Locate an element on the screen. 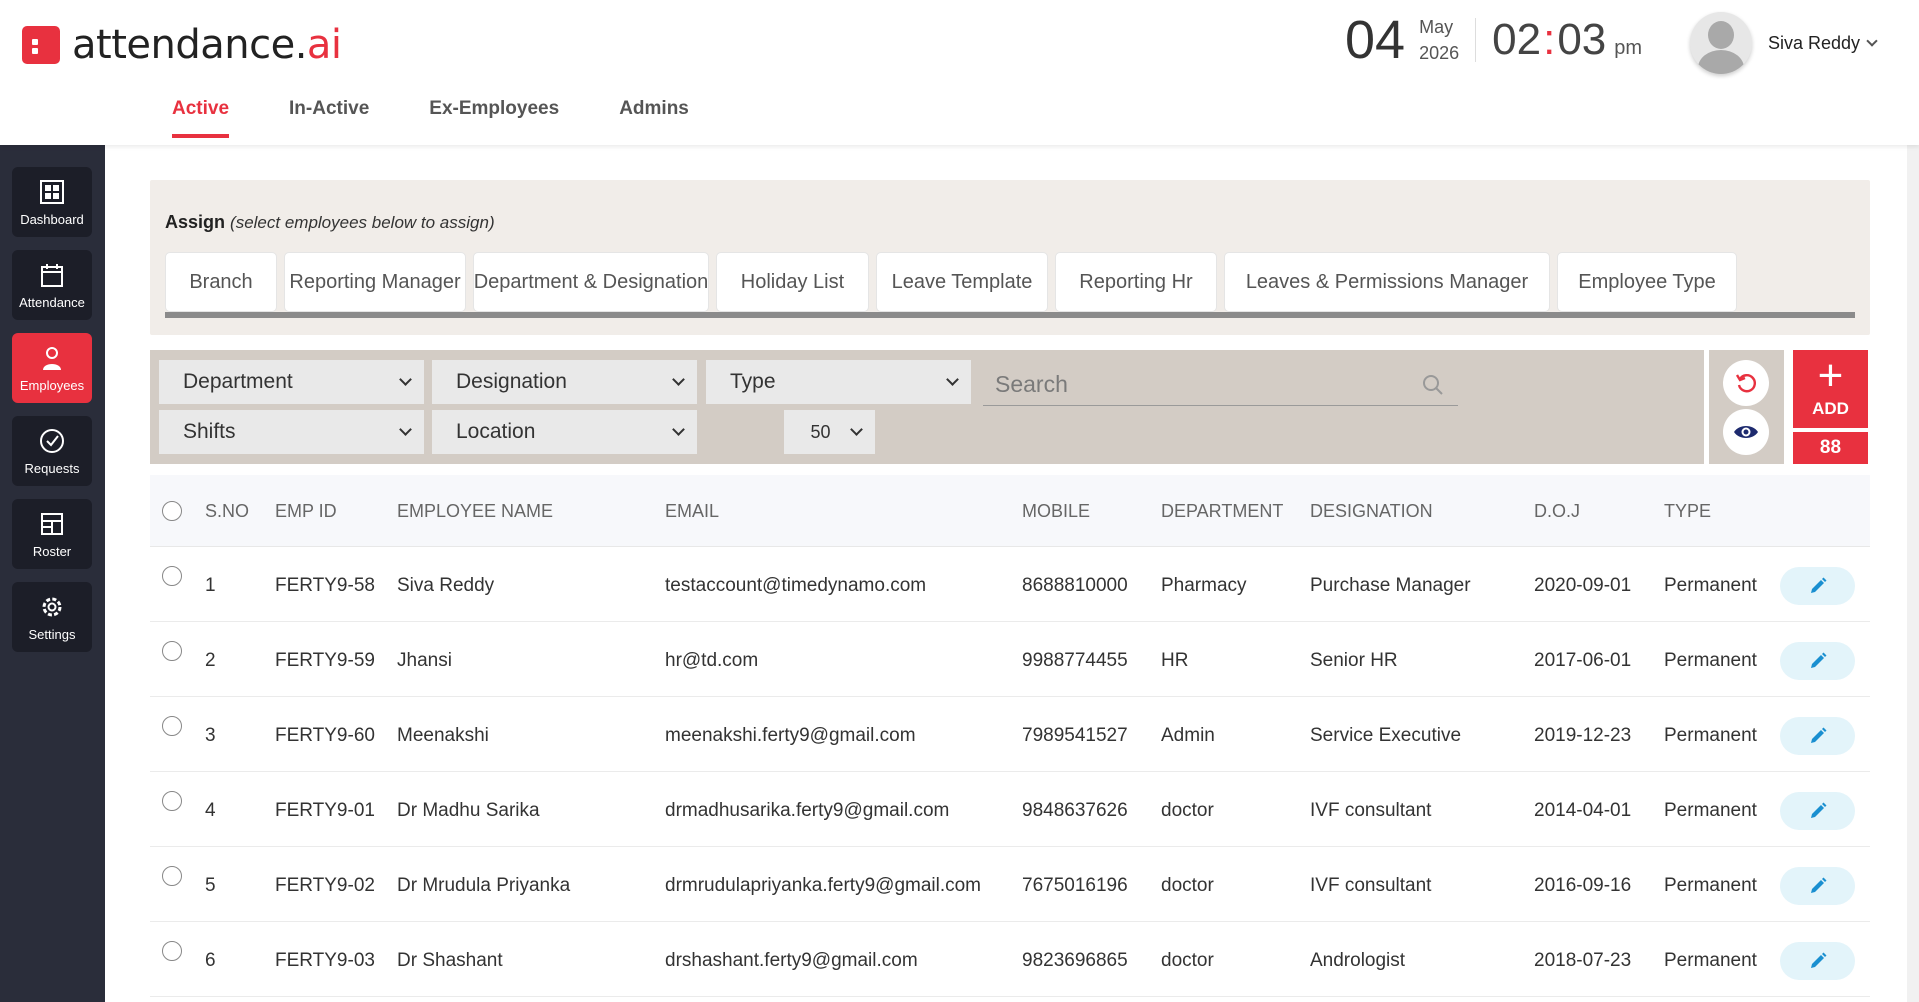 The width and height of the screenshot is (1919, 1002). assign-leaves-permissions-manager-button: Leaves & Permissions Manager is located at coordinates (1387, 282).